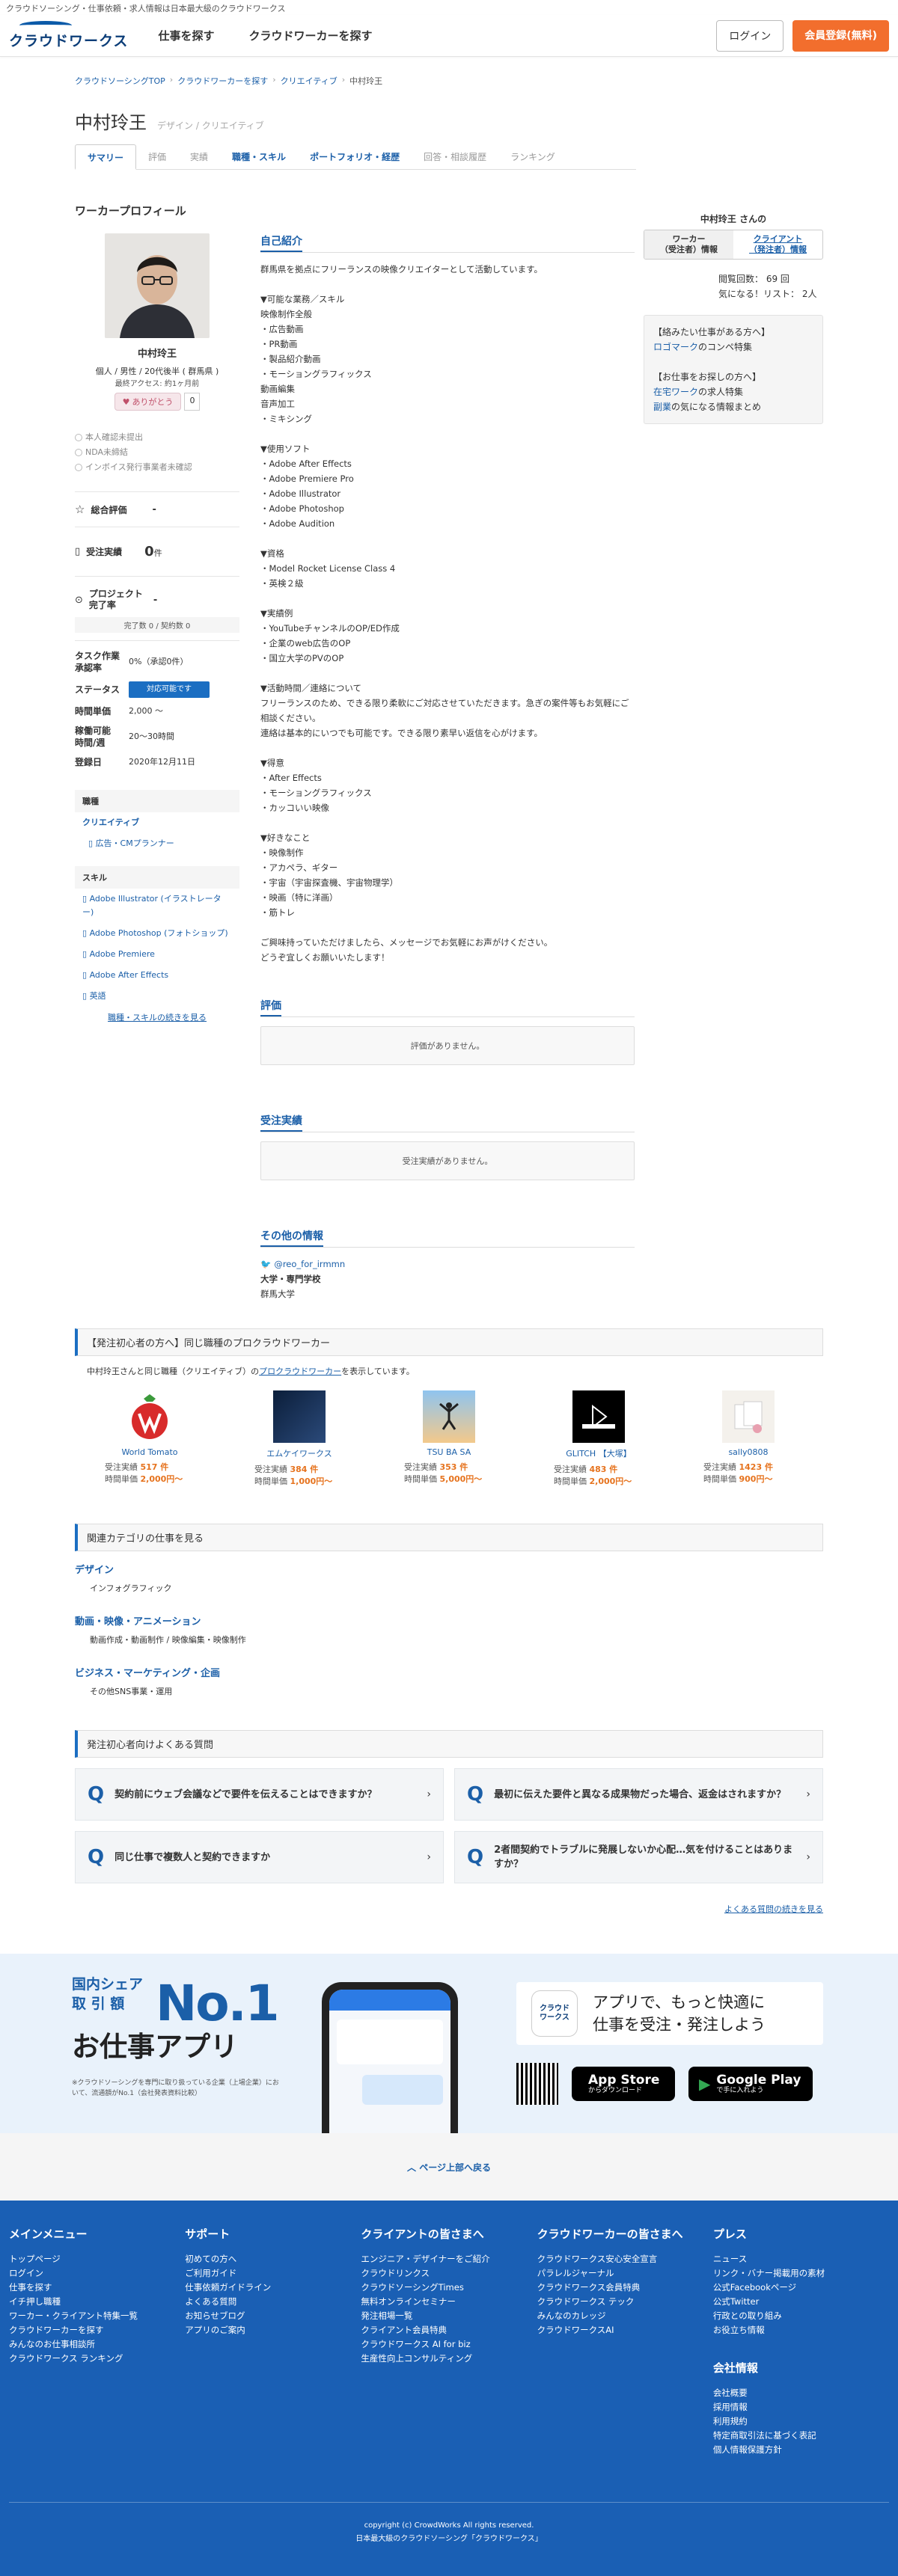 The height and width of the screenshot is (2576, 898). I want to click on footer-link: みんなのお仕事相談所, so click(97, 2344).